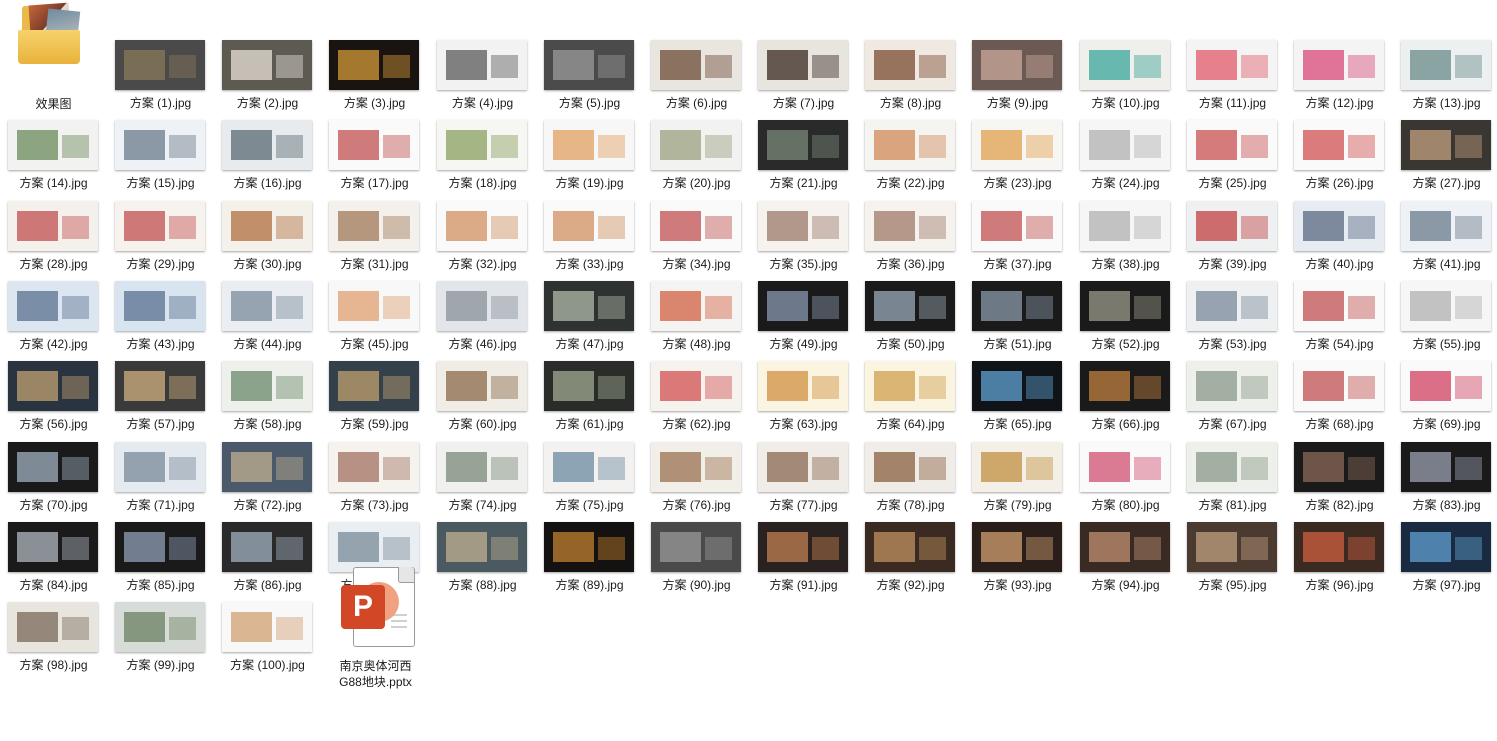 Image resolution: width=1497 pixels, height=741 pixels. What do you see at coordinates (267, 241) in the screenshot?
I see `file-item: 方案 (30).jpg` at bounding box center [267, 241].